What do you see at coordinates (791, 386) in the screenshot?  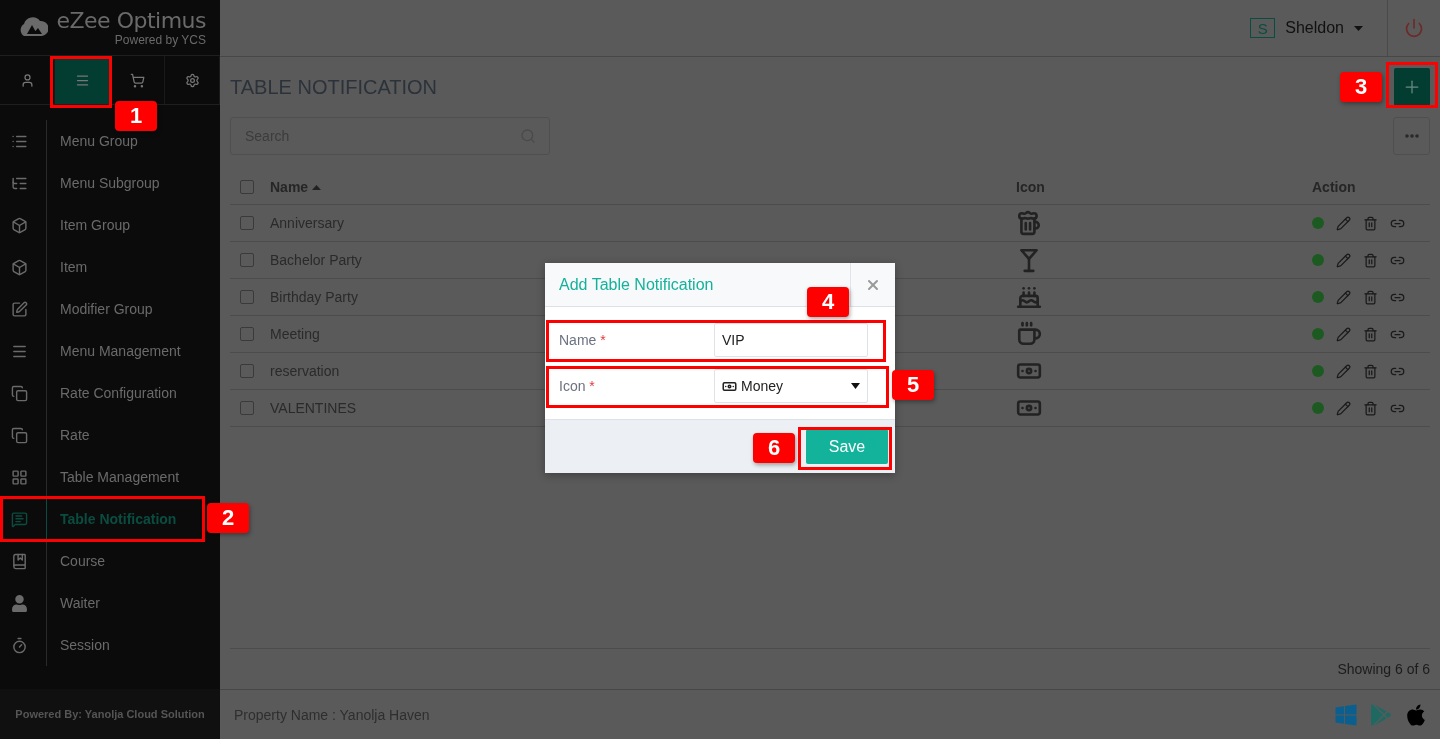 I see `icon-dropdown: Money` at bounding box center [791, 386].